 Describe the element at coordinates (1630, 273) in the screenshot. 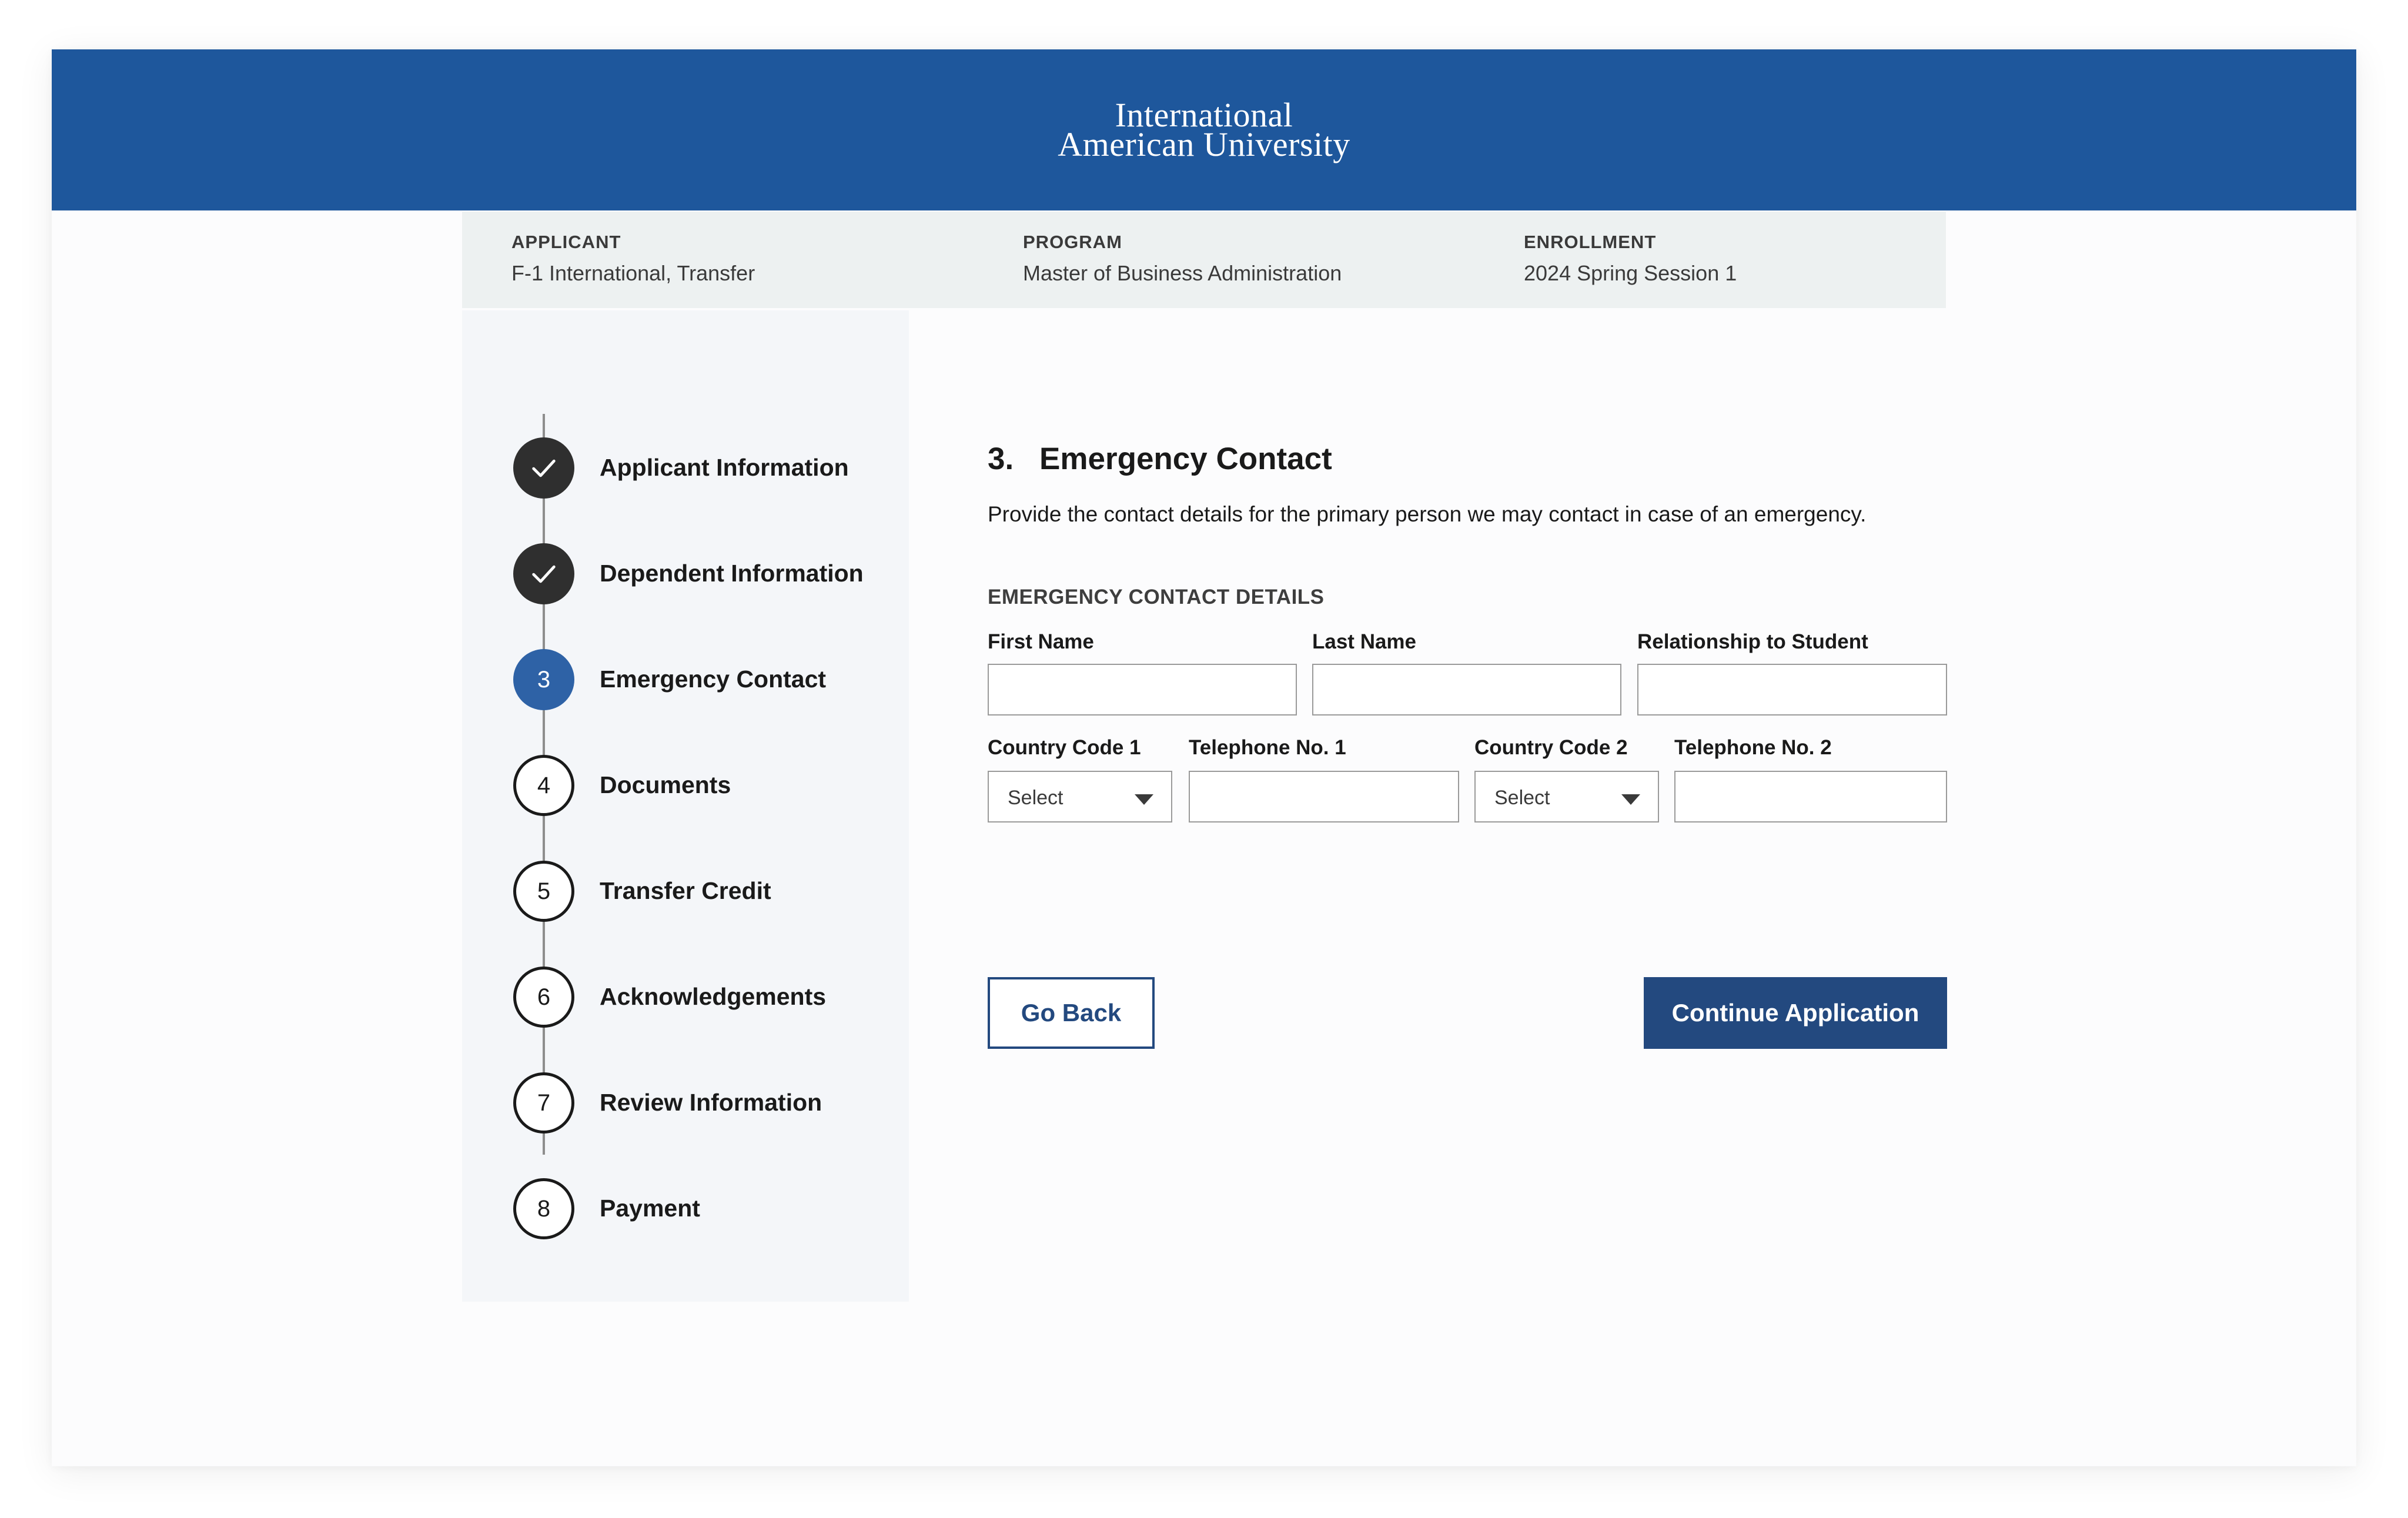

I see `enrollment-value: 2024 Spring Session 1` at that location.